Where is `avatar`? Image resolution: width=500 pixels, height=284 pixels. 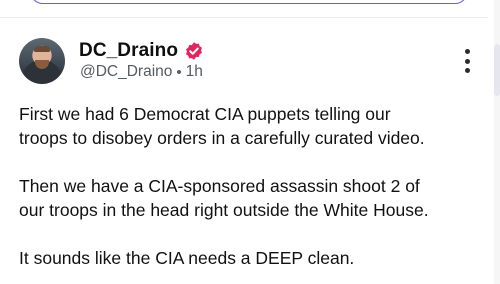 avatar is located at coordinates (42, 61).